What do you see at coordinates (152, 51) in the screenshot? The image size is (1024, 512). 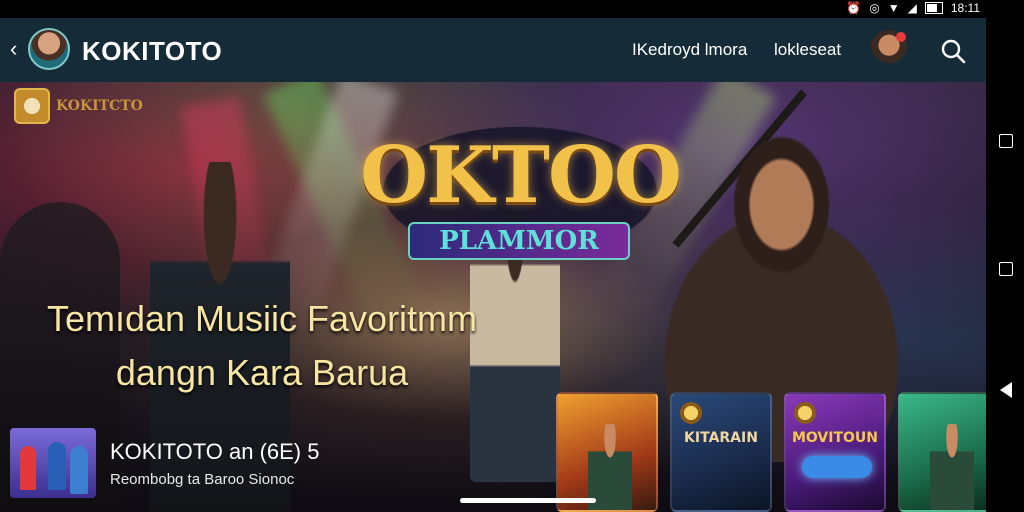 I see `app-title: KOKITOTO` at bounding box center [152, 51].